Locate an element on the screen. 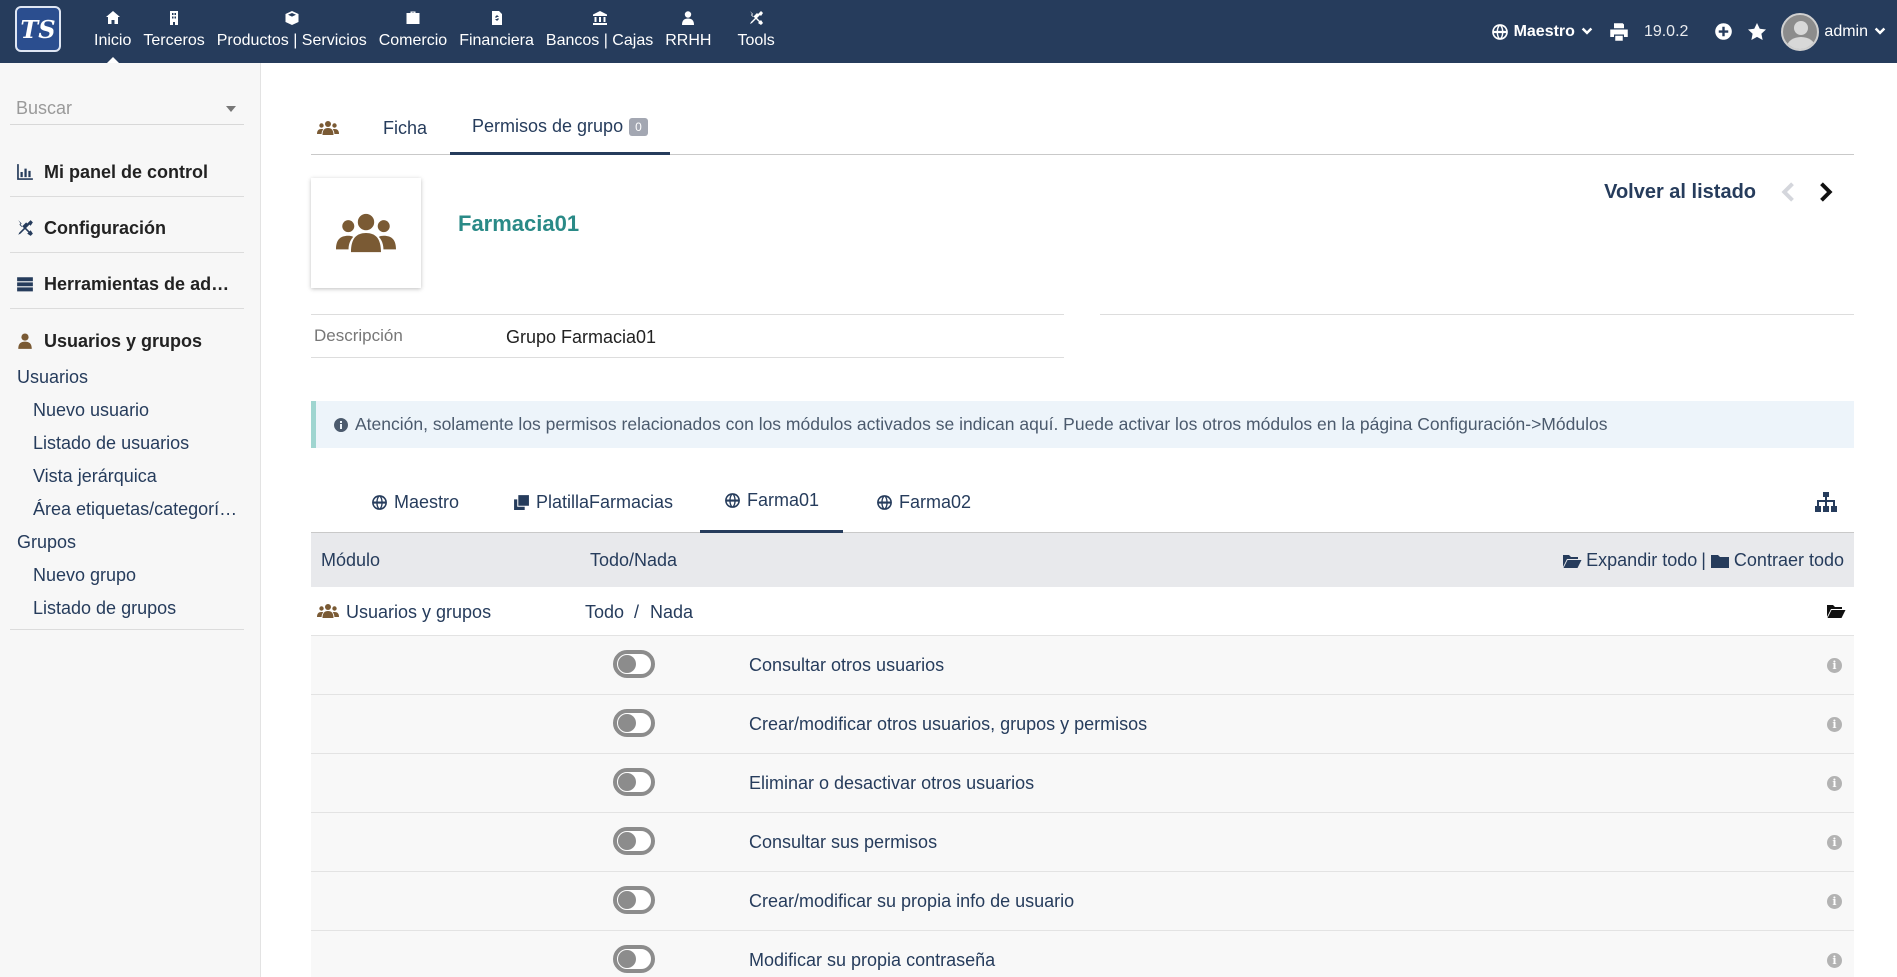 This screenshot has width=1897, height=977. search-input: Buscar is located at coordinates (127, 109).